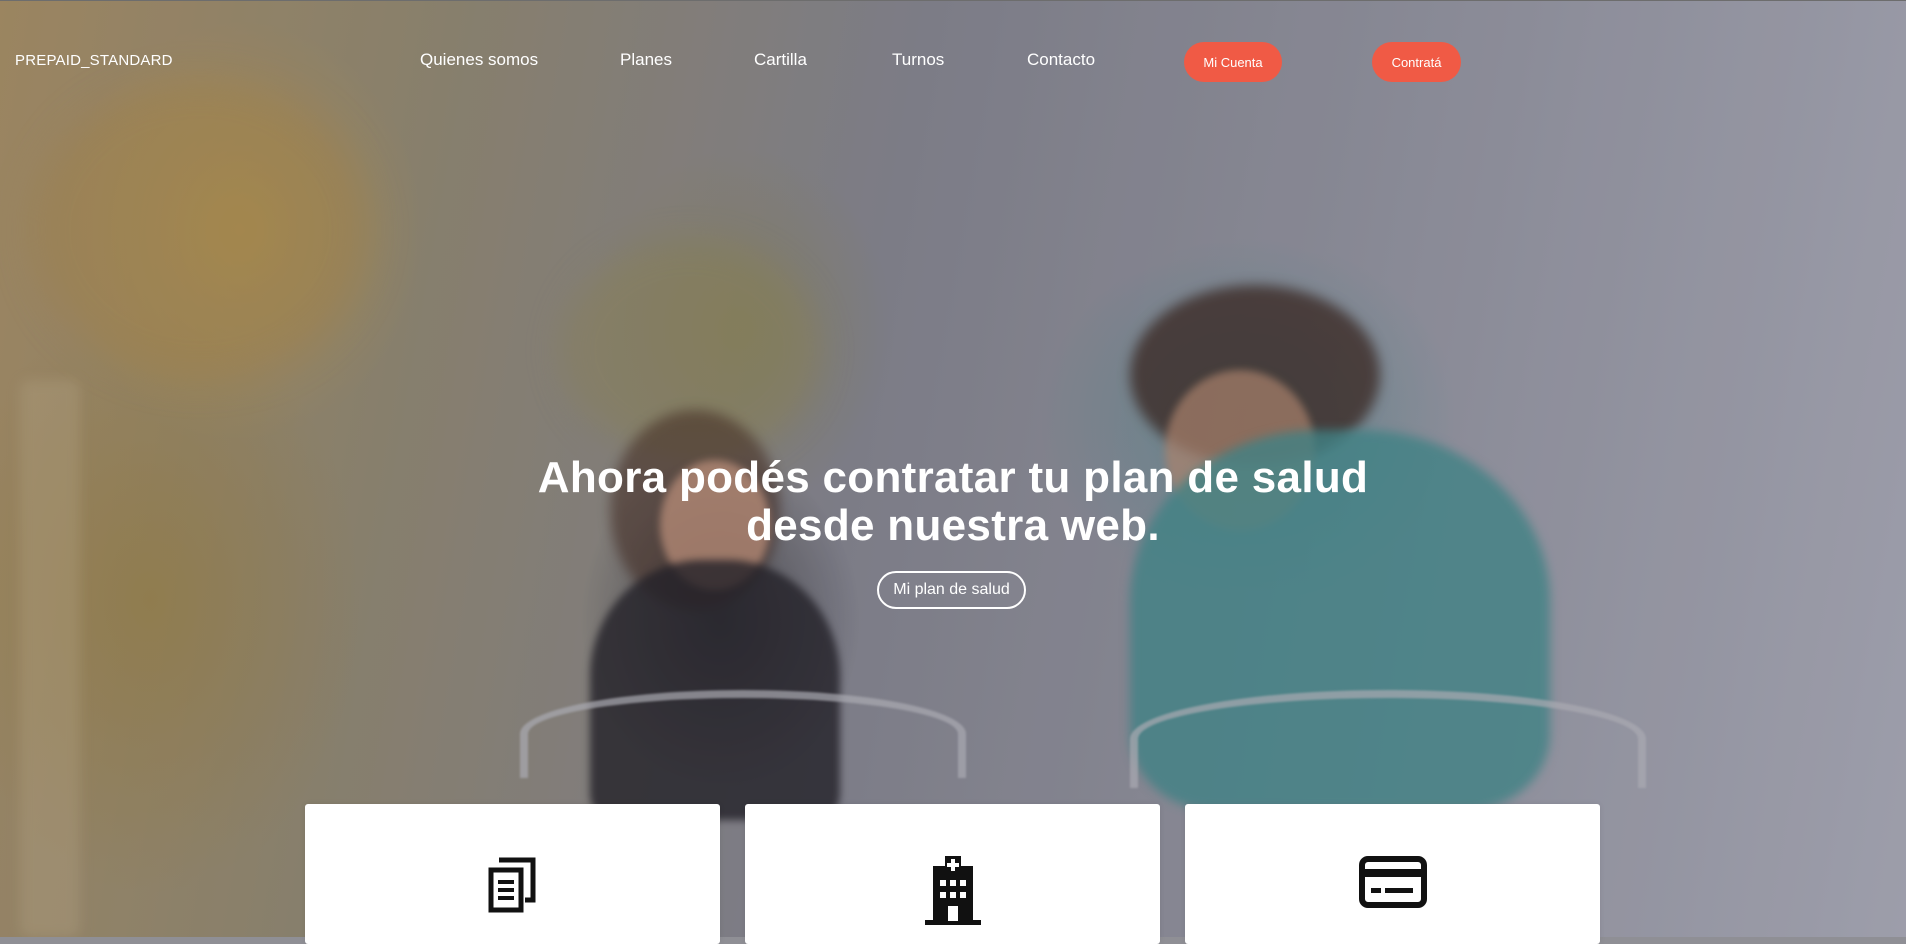  What do you see at coordinates (479, 60) in the screenshot?
I see `nav-link-quienes-somos: Quienes somos` at bounding box center [479, 60].